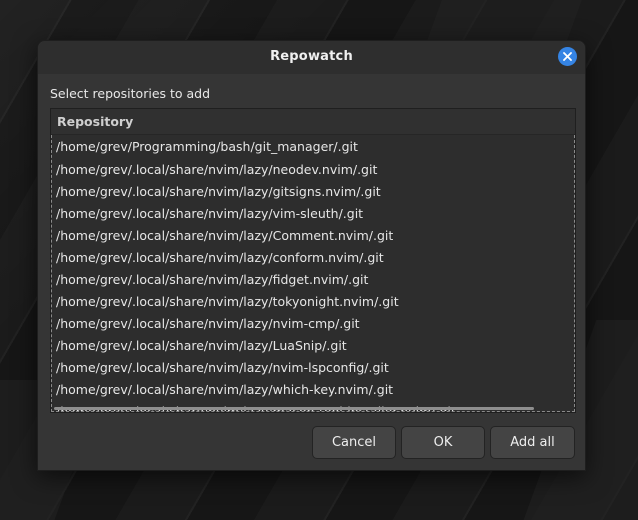 This screenshot has height=520, width=638. What do you see at coordinates (443, 442) in the screenshot?
I see `ok-button: OK` at bounding box center [443, 442].